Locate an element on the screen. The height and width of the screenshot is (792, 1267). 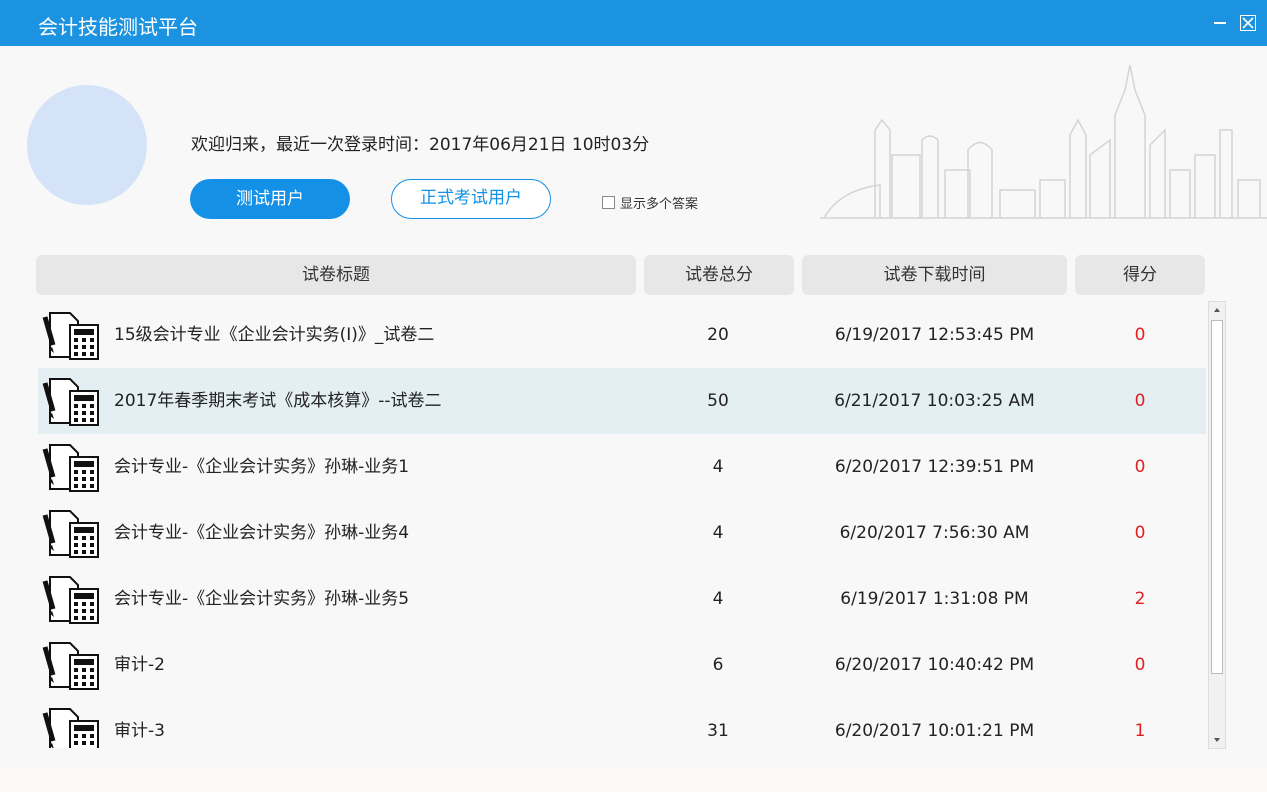
show-multi-answers-label: 显示多个答案 is located at coordinates (659, 204).